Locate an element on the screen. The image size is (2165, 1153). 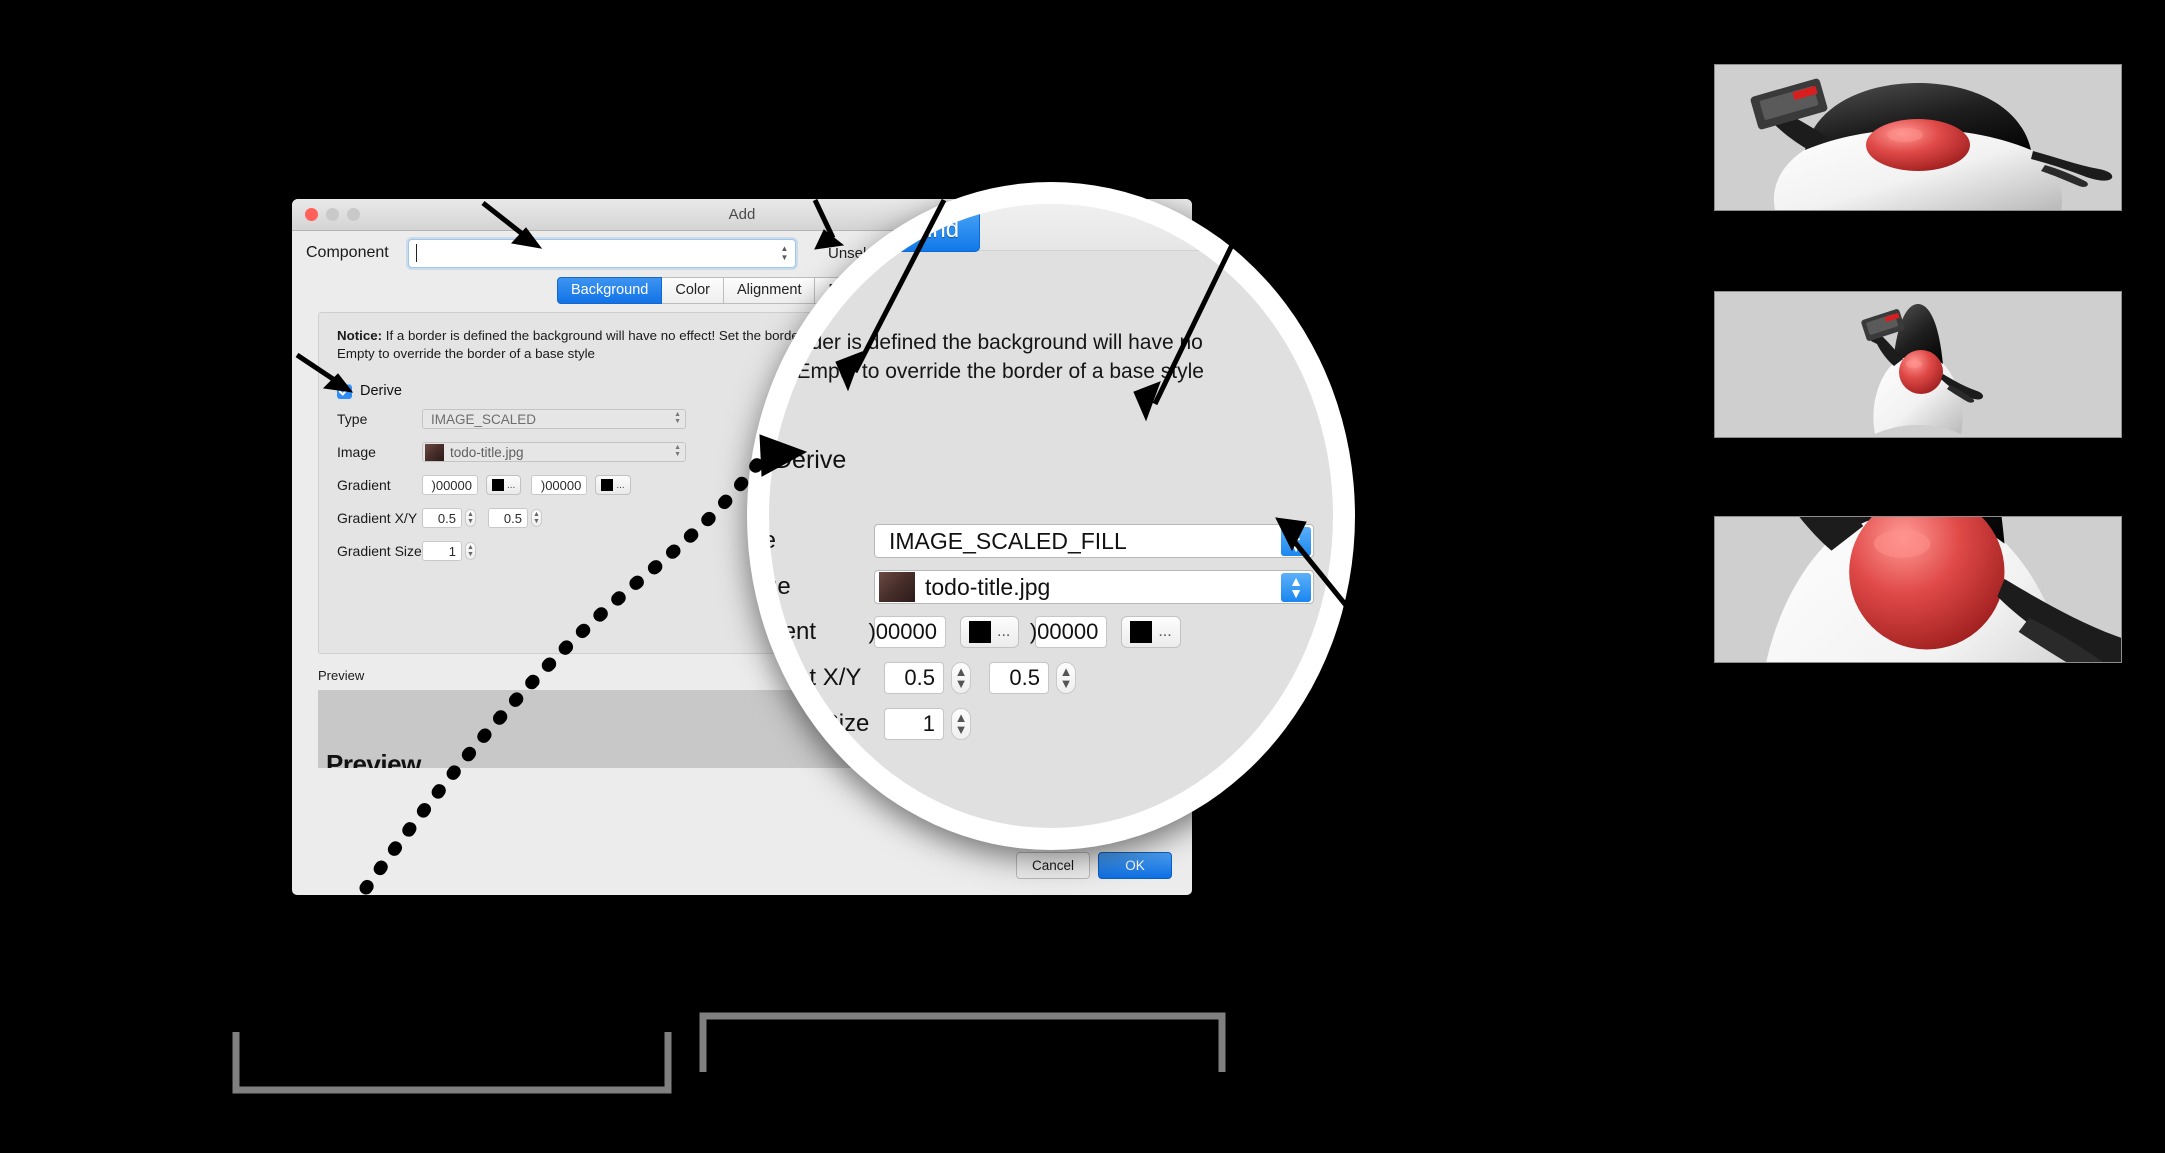
derive-label: Derive is located at coordinates (381, 391).